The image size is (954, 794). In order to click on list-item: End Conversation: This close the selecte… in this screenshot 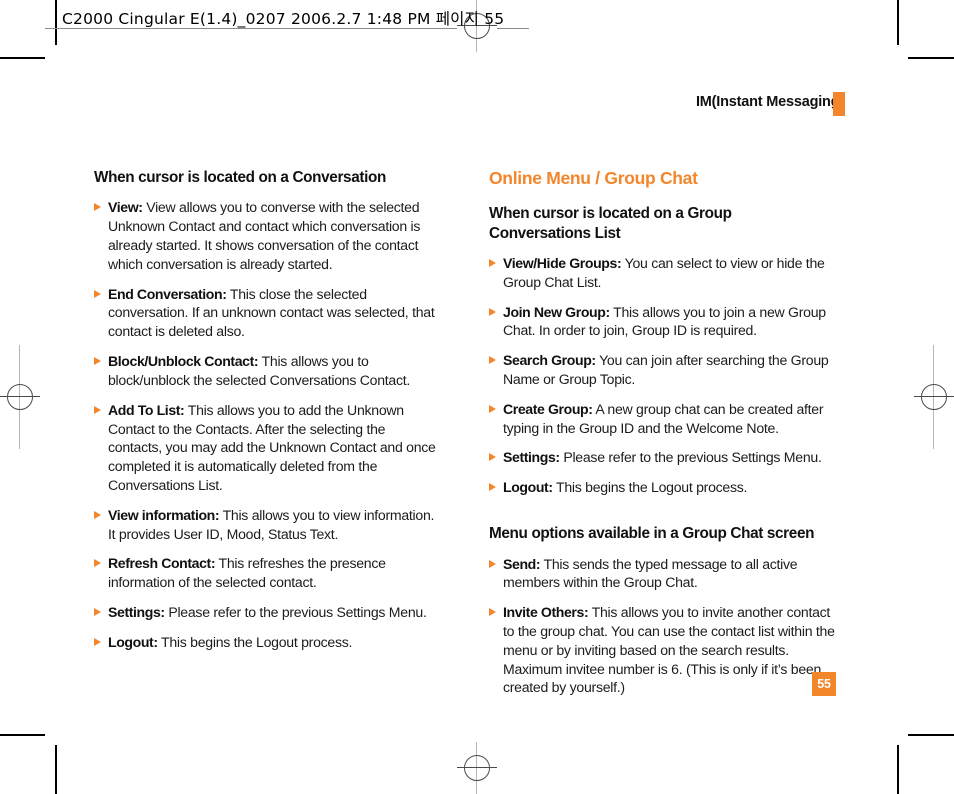, I will do `click(268, 313)`.